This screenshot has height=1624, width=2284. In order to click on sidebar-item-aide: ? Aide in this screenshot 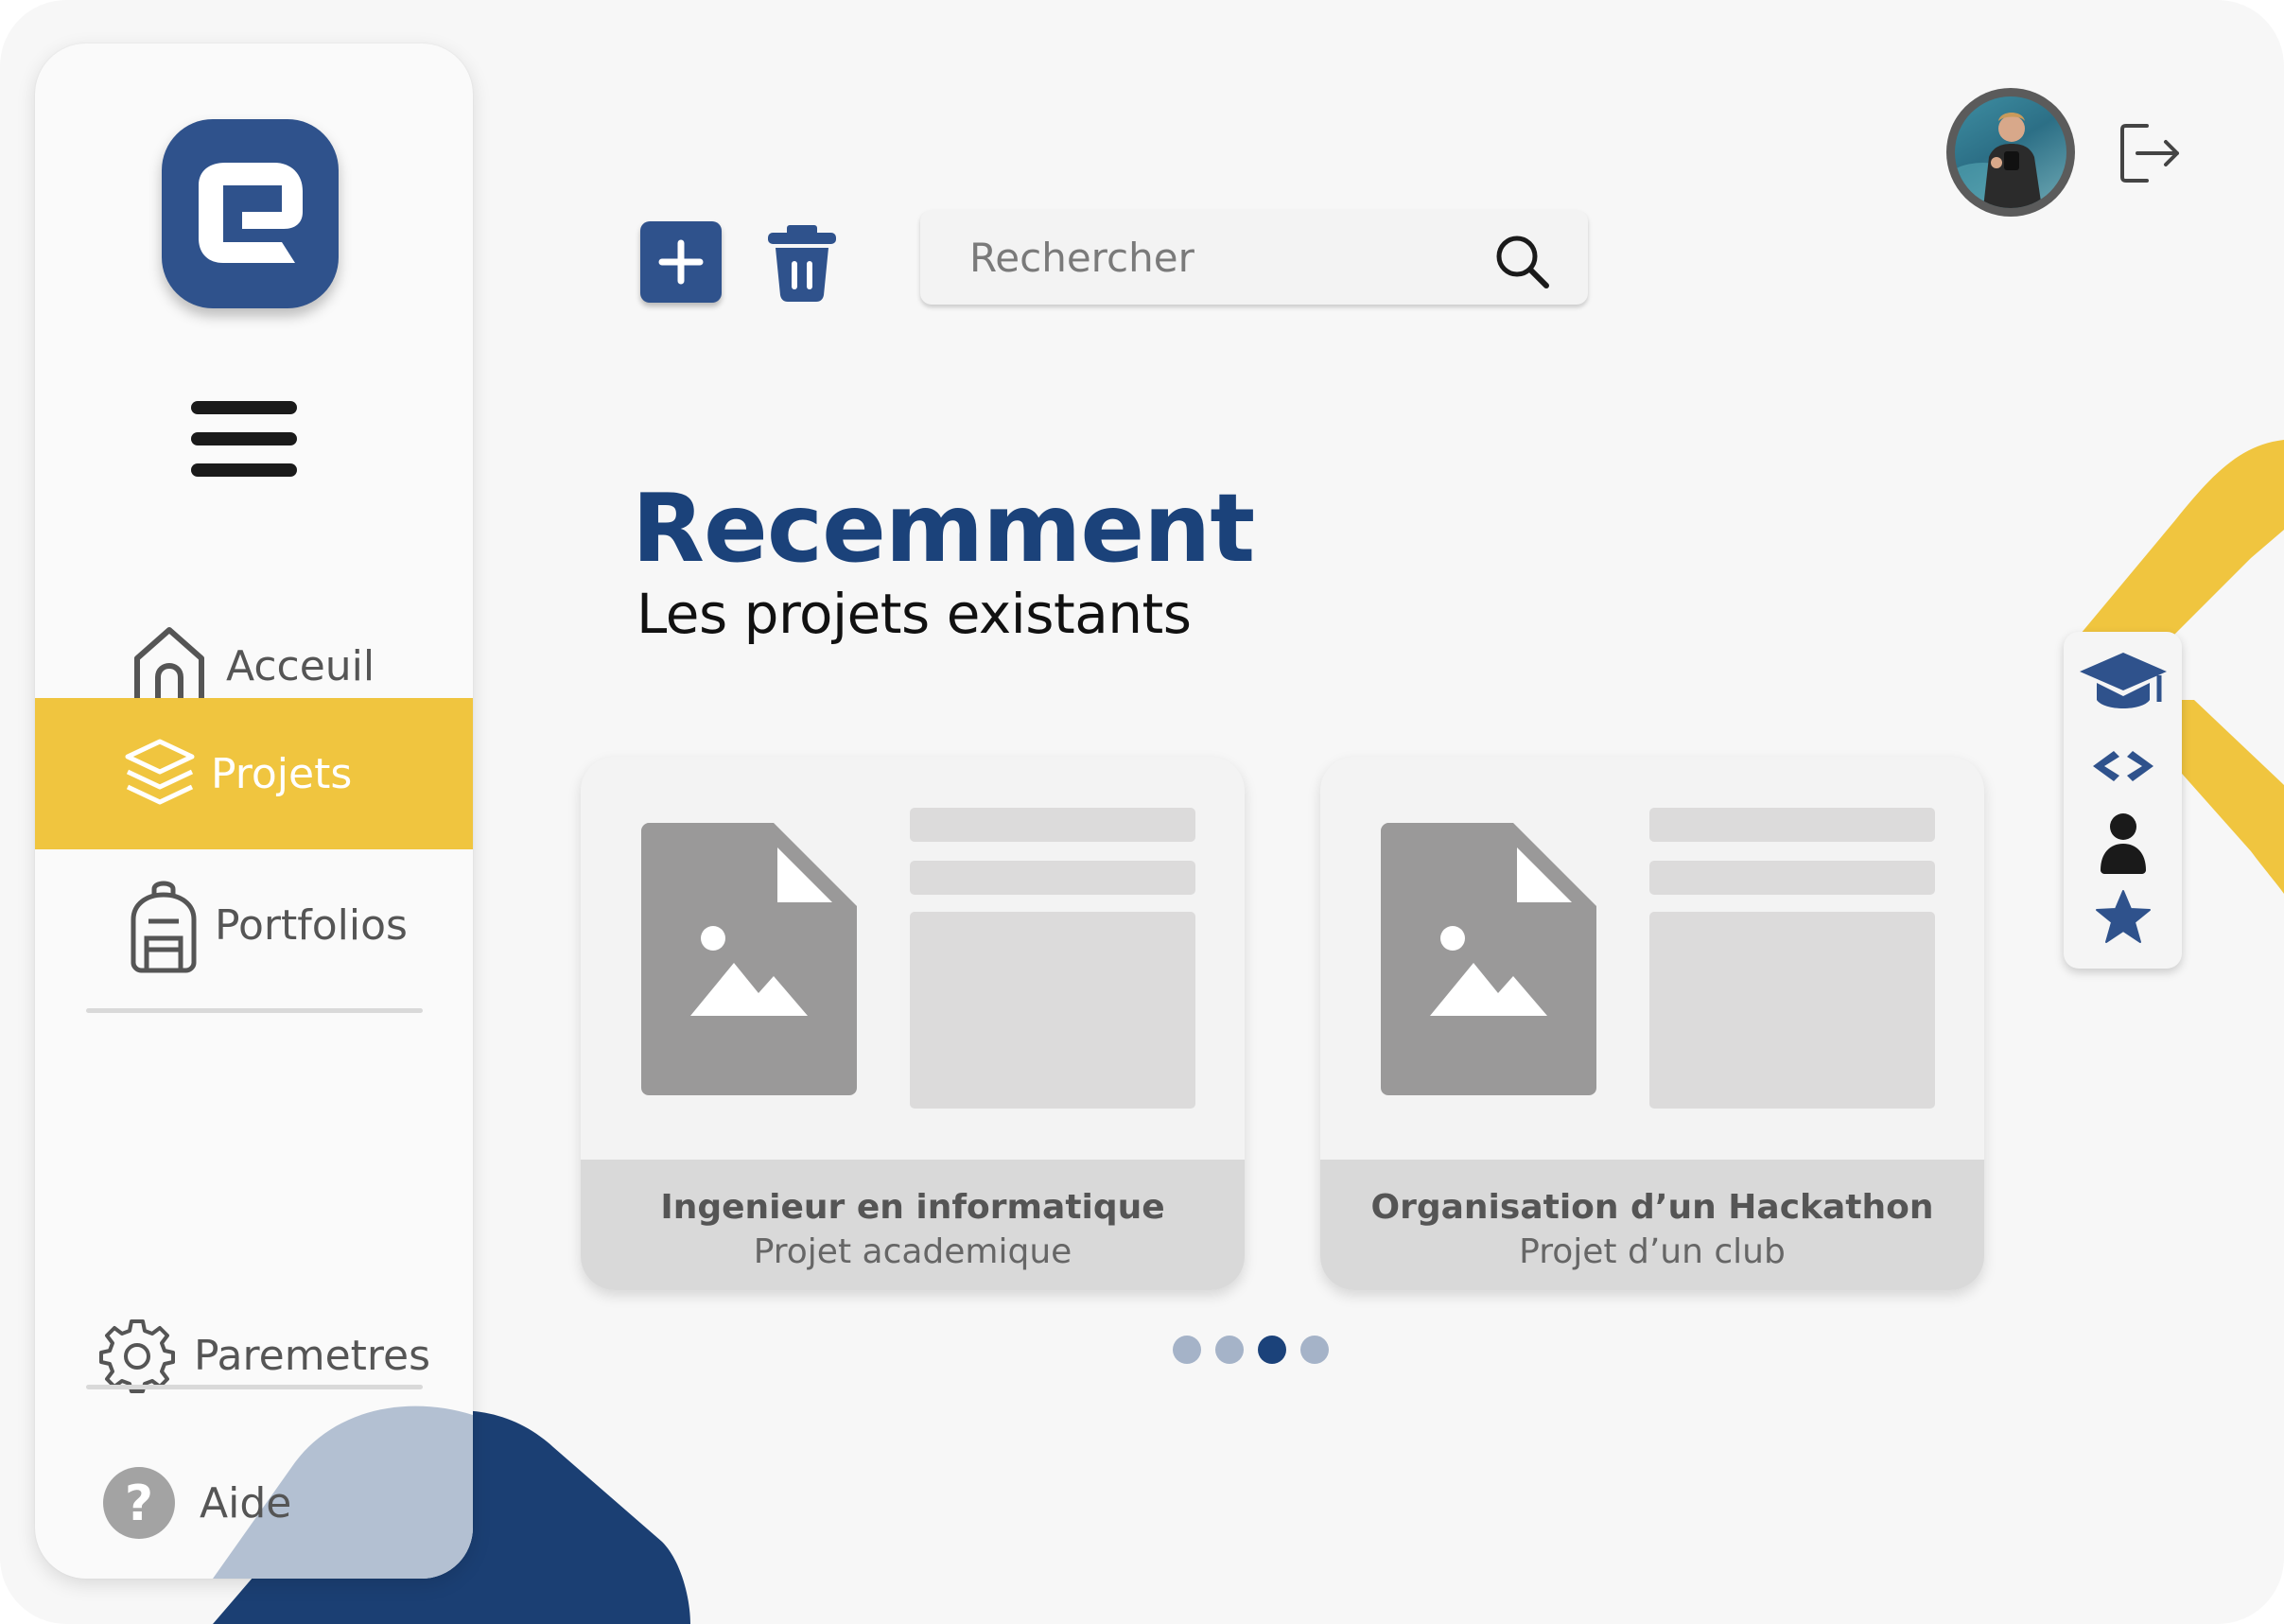, I will do `click(254, 1503)`.